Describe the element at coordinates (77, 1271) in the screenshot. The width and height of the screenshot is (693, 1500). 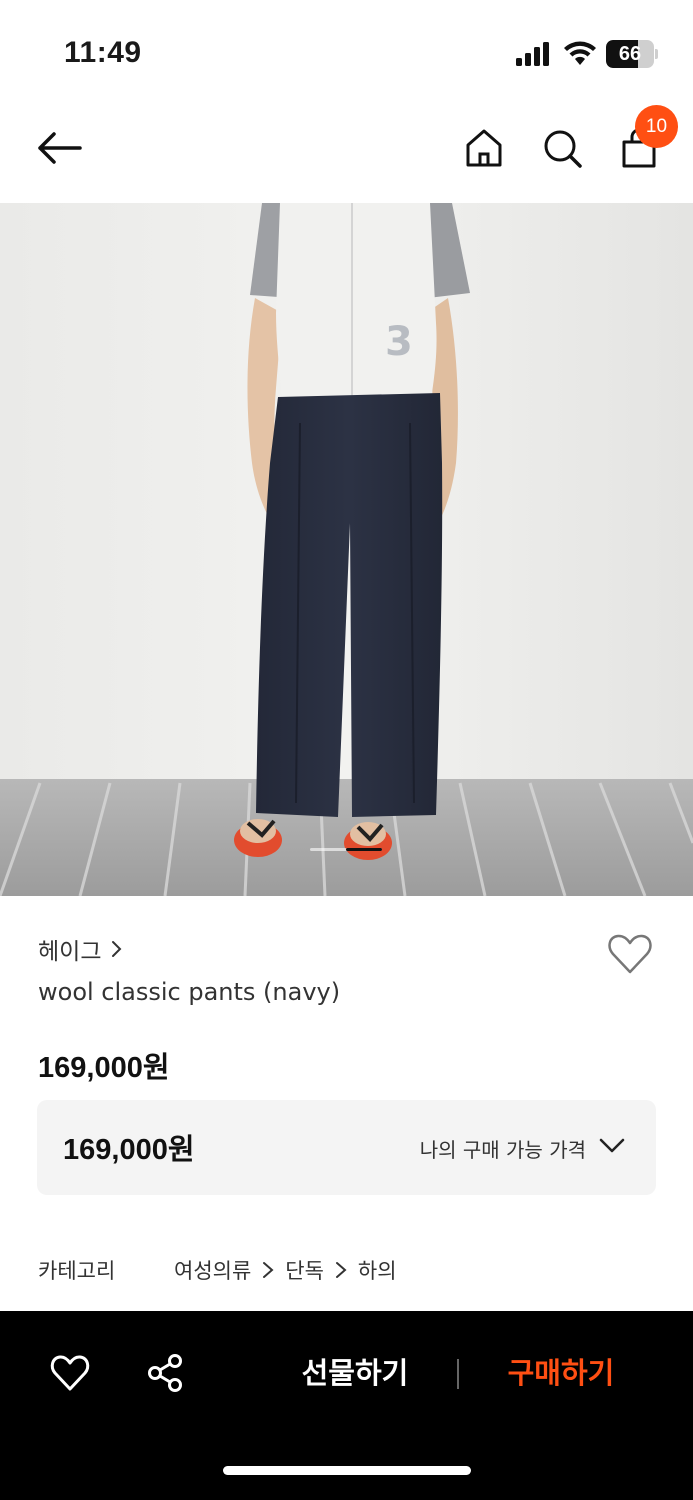
I see `category-label: 카테고리` at that location.